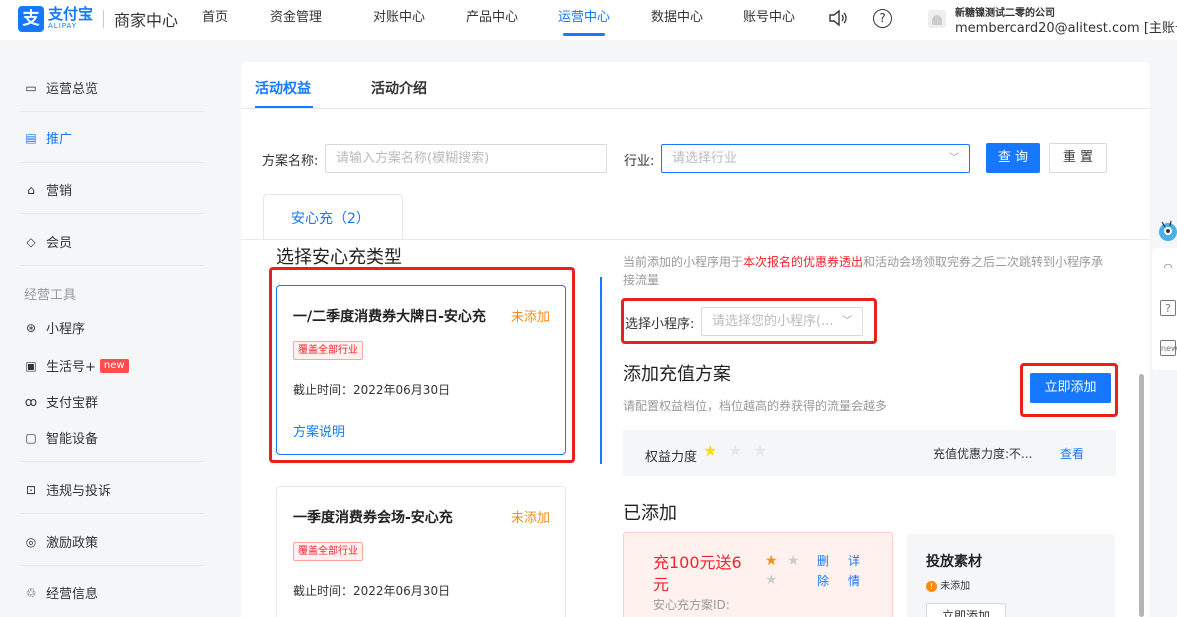 This screenshot has height=617, width=1177. What do you see at coordinates (31, 19) in the screenshot?
I see `alipay-logo-icon: 支` at bounding box center [31, 19].